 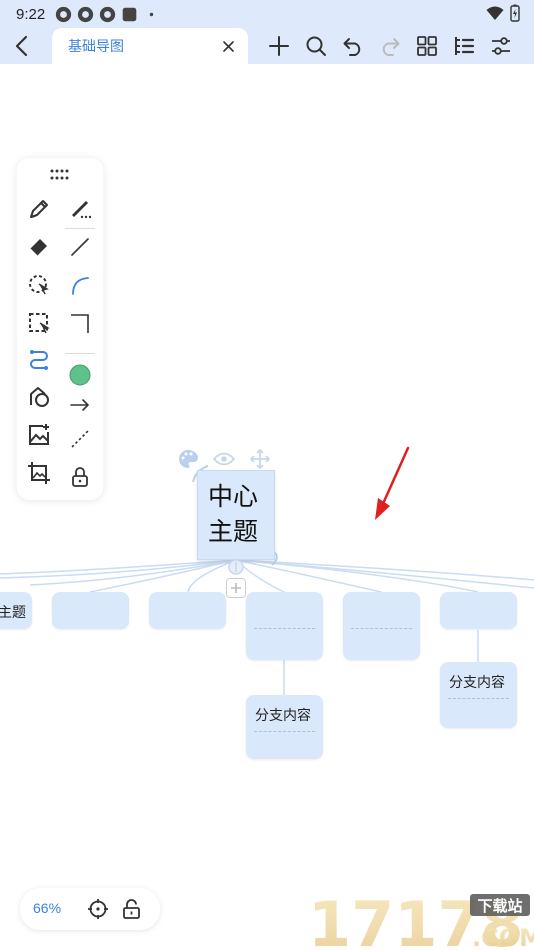 I want to click on crosshair-icon, so click(x=98, y=909).